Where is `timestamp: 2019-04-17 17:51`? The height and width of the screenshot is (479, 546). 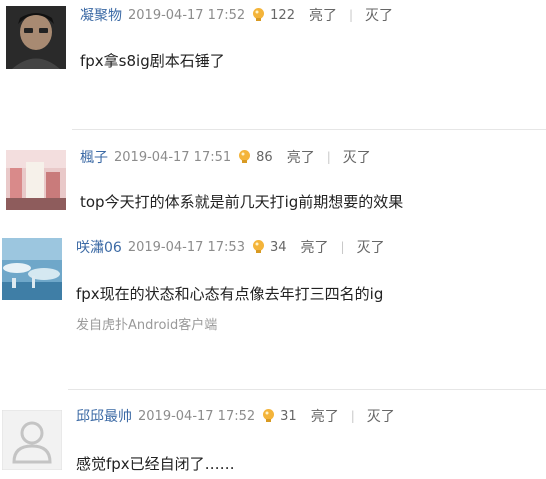 timestamp: 2019-04-17 17:51 is located at coordinates (173, 157).